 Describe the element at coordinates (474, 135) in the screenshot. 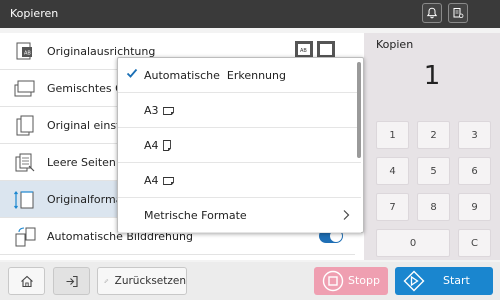

I see `keypad-key-3: 3` at that location.